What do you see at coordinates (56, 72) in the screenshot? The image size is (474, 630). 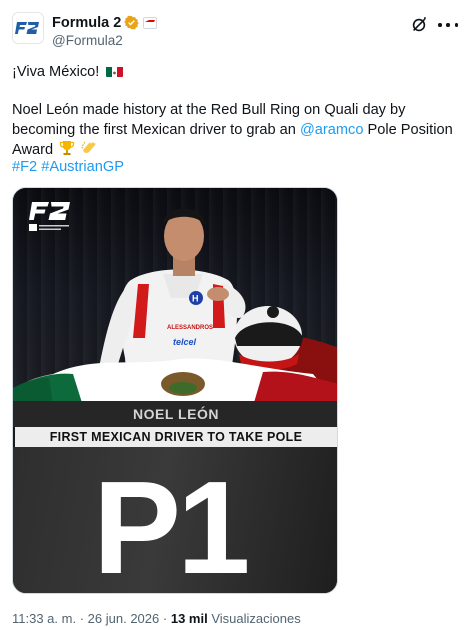 I see `tweet-greeting: ¡Viva México!` at bounding box center [56, 72].